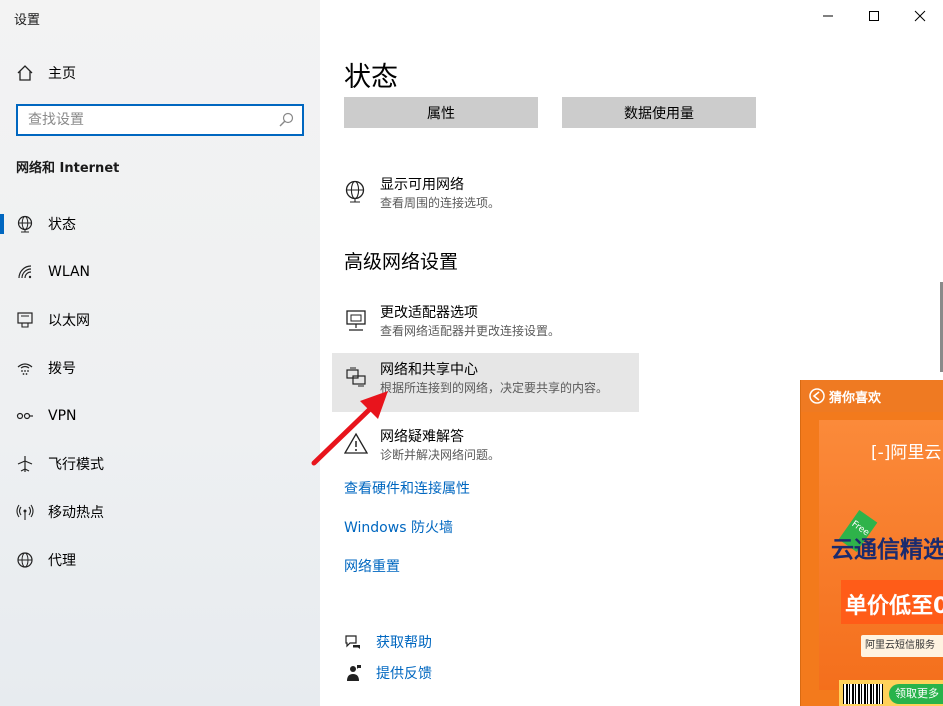  I want to click on ad-bottom-bar: 领取更多, so click(891, 693).